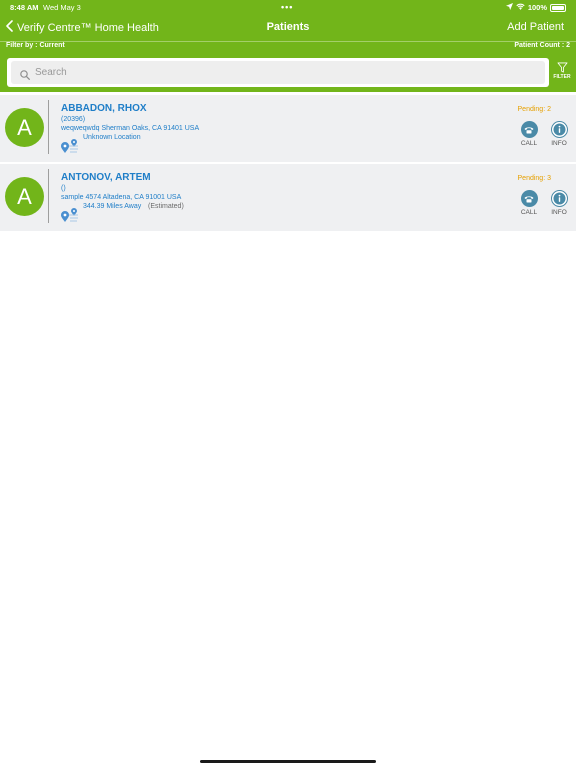 The width and height of the screenshot is (576, 768). I want to click on status-right: 100%, so click(535, 7).